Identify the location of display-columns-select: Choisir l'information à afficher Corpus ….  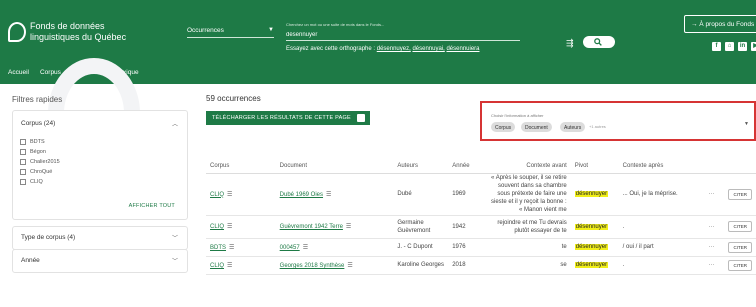
(618, 121).